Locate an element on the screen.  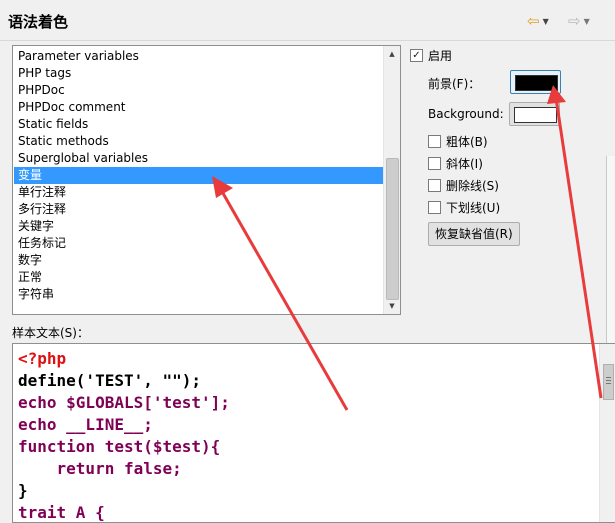
arrow-to-foreground-color is located at coordinates (575, 242).